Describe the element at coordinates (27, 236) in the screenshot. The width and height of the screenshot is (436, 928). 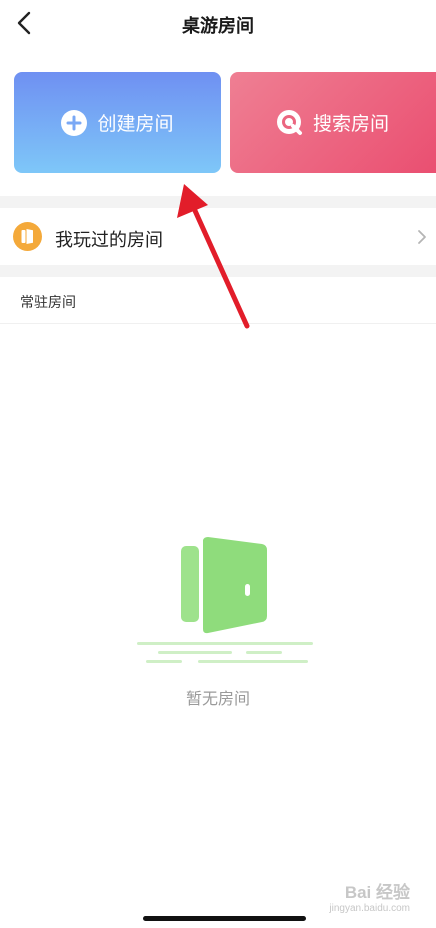
I see `door-icon` at that location.